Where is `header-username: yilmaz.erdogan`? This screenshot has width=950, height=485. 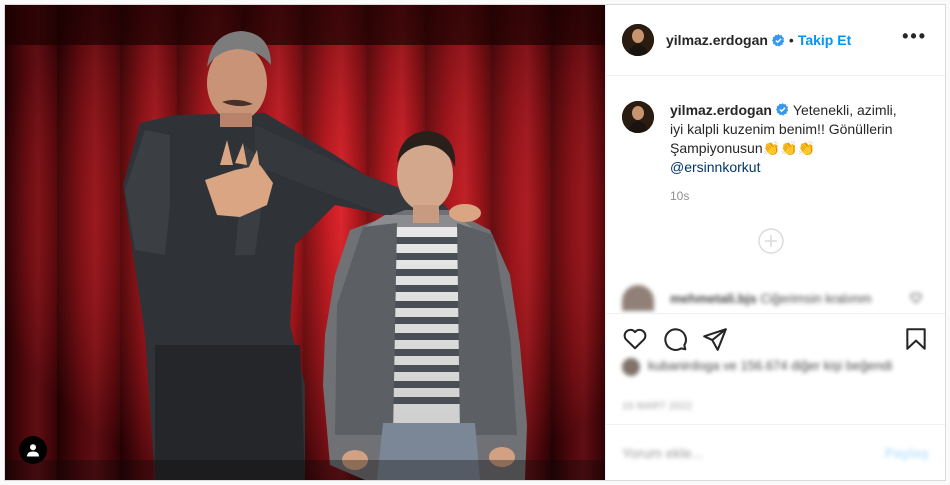
header-username: yilmaz.erdogan is located at coordinates (717, 40).